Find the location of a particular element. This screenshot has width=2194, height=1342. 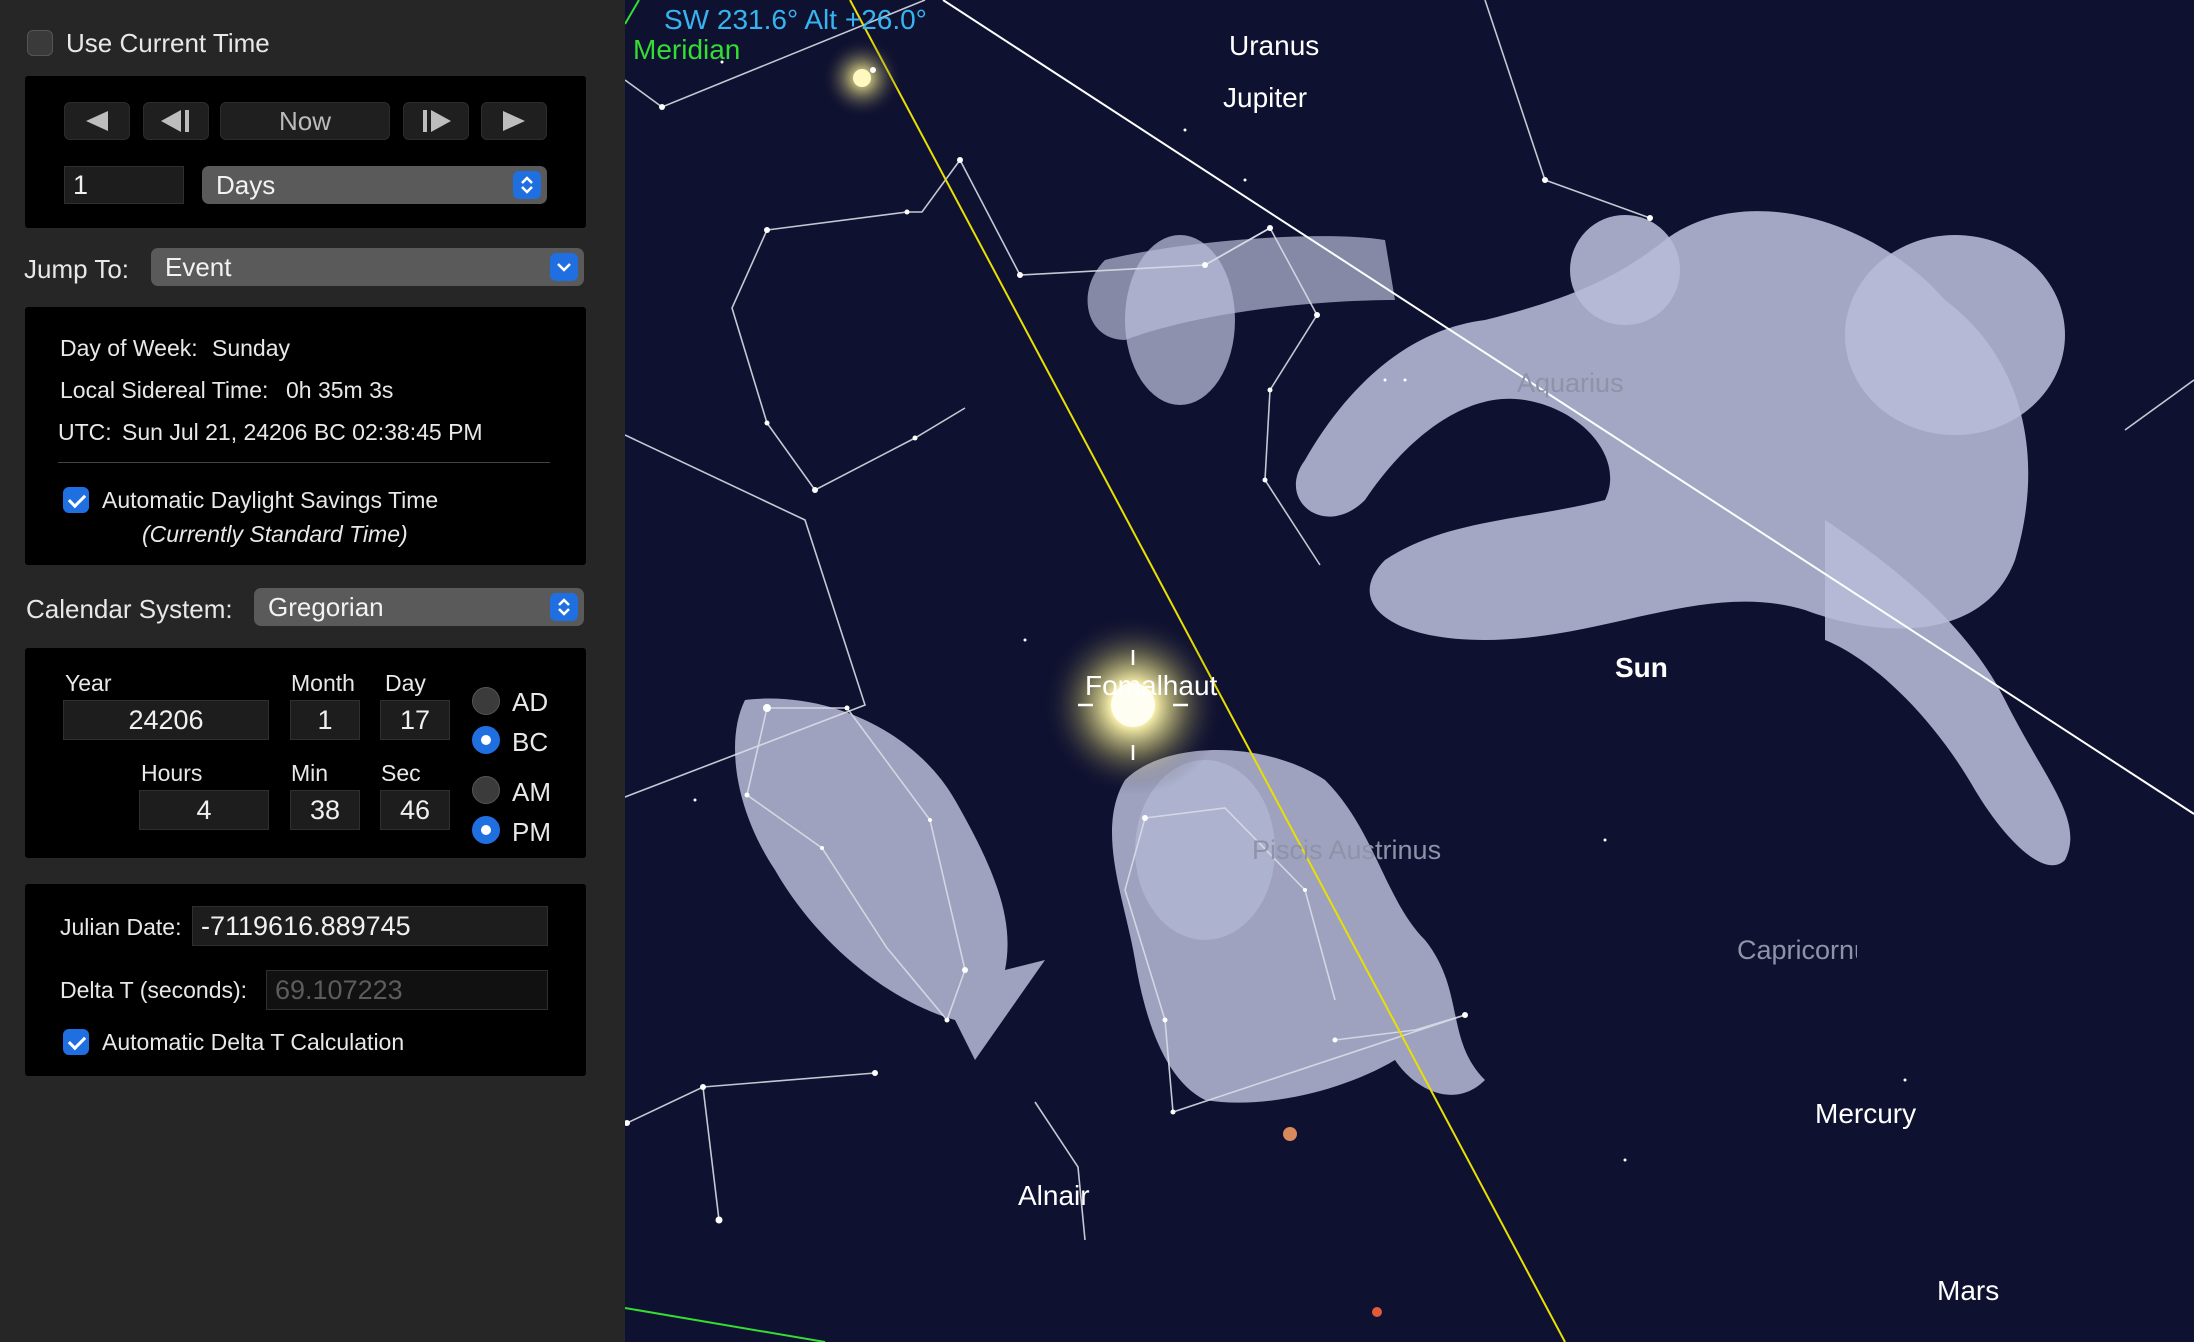

chevron-down-icon is located at coordinates (564, 267).